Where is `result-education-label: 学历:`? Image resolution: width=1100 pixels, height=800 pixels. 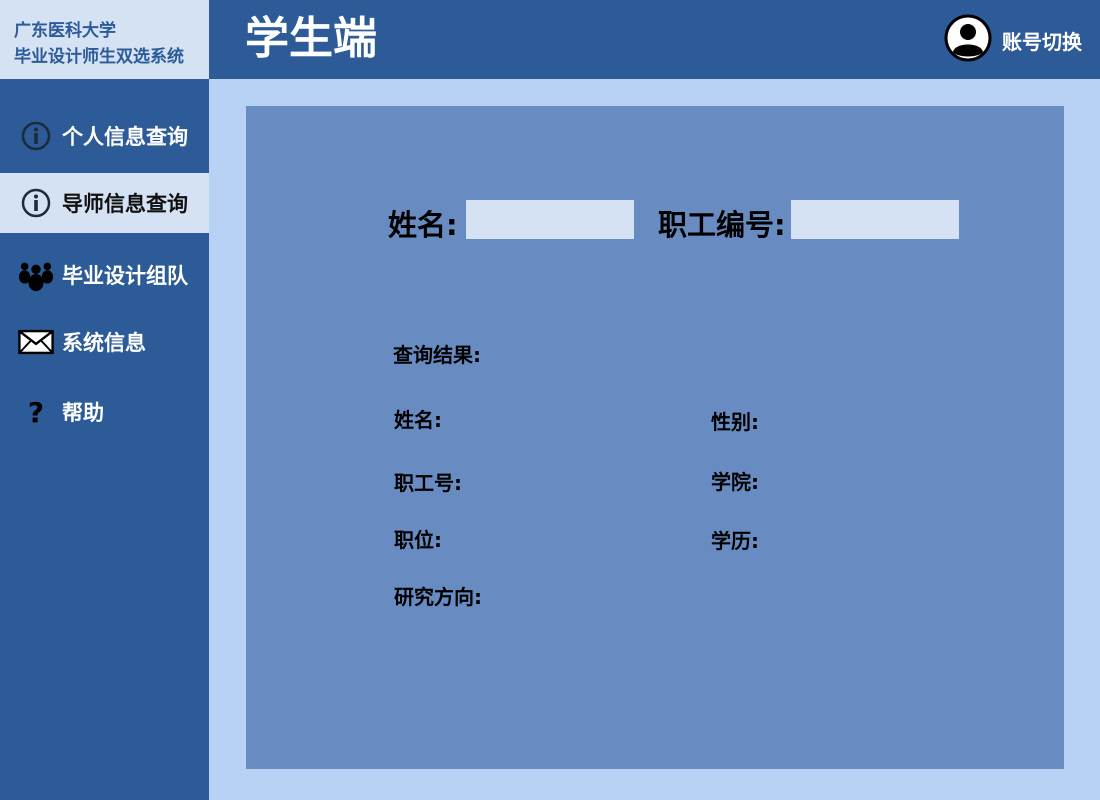 result-education-label: 学历: is located at coordinates (735, 541).